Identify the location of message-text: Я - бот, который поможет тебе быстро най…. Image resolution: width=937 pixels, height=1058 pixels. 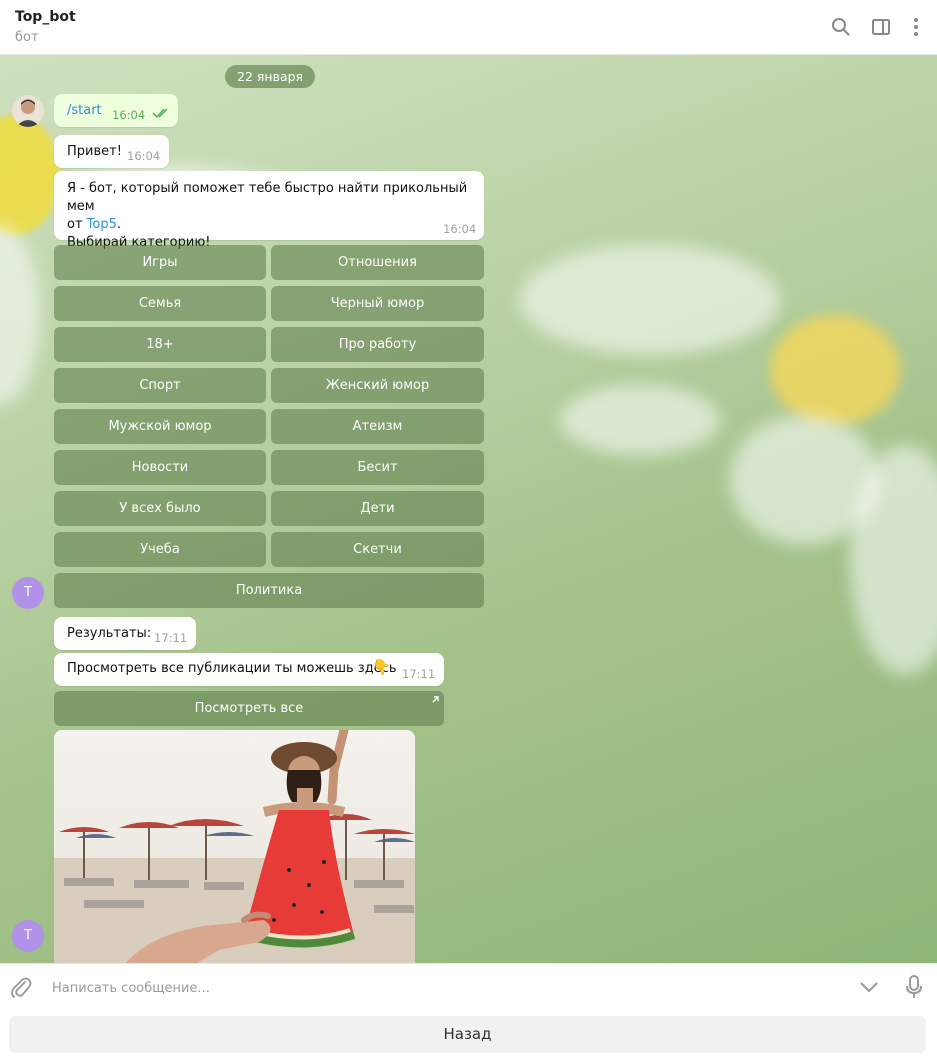
(267, 215).